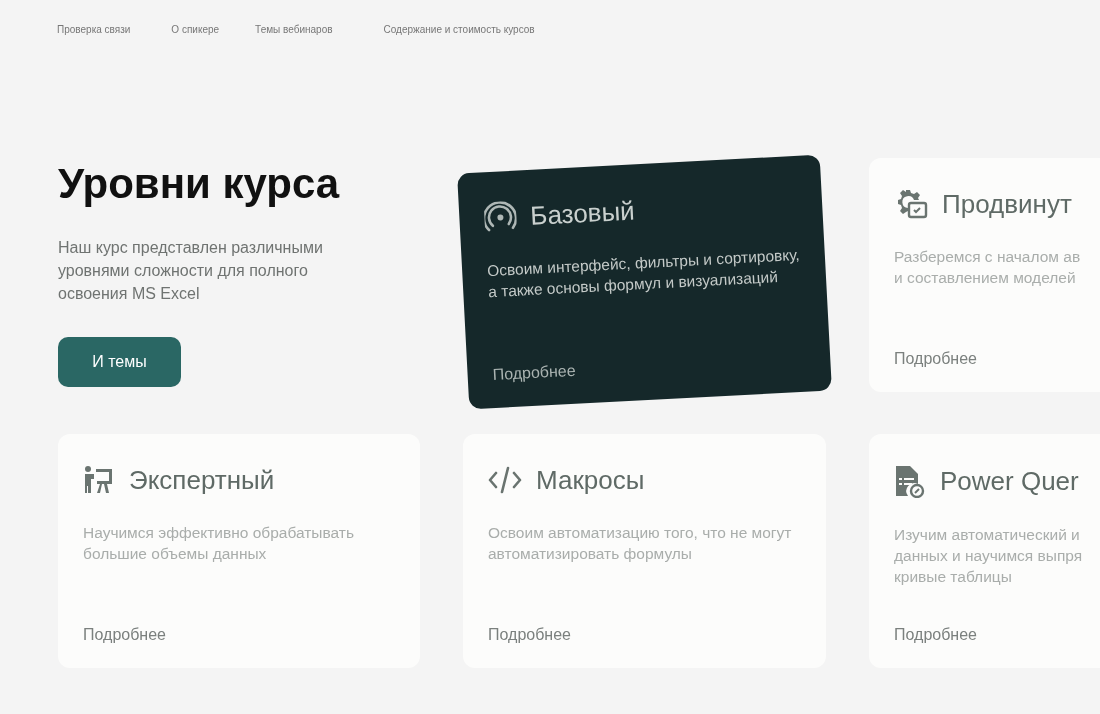 The width and height of the screenshot is (1100, 714). Describe the element at coordinates (459, 44) in the screenshot. I see `nav-link: Содержание и стоимость курсов` at that location.